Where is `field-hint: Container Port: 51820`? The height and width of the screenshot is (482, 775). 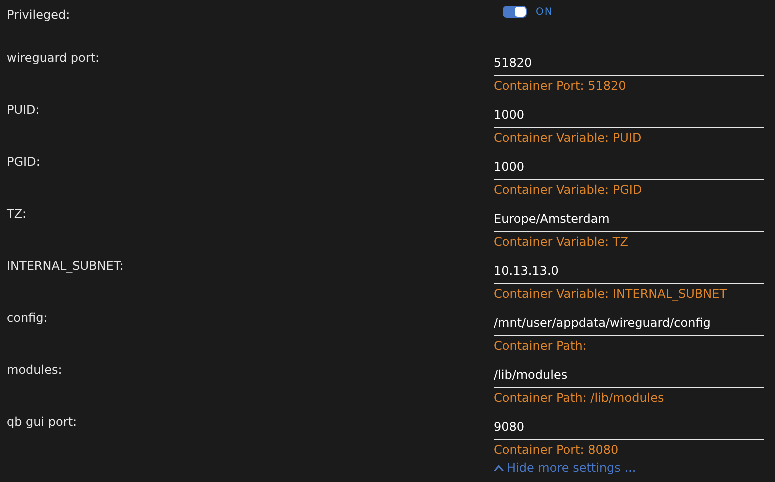 field-hint: Container Port: 51820 is located at coordinates (561, 86).